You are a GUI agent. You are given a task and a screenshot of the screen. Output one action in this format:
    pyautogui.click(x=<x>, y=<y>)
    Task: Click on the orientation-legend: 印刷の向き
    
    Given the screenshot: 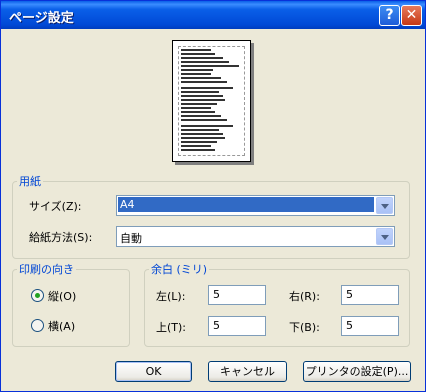 What is the action you would take?
    pyautogui.click(x=46, y=269)
    